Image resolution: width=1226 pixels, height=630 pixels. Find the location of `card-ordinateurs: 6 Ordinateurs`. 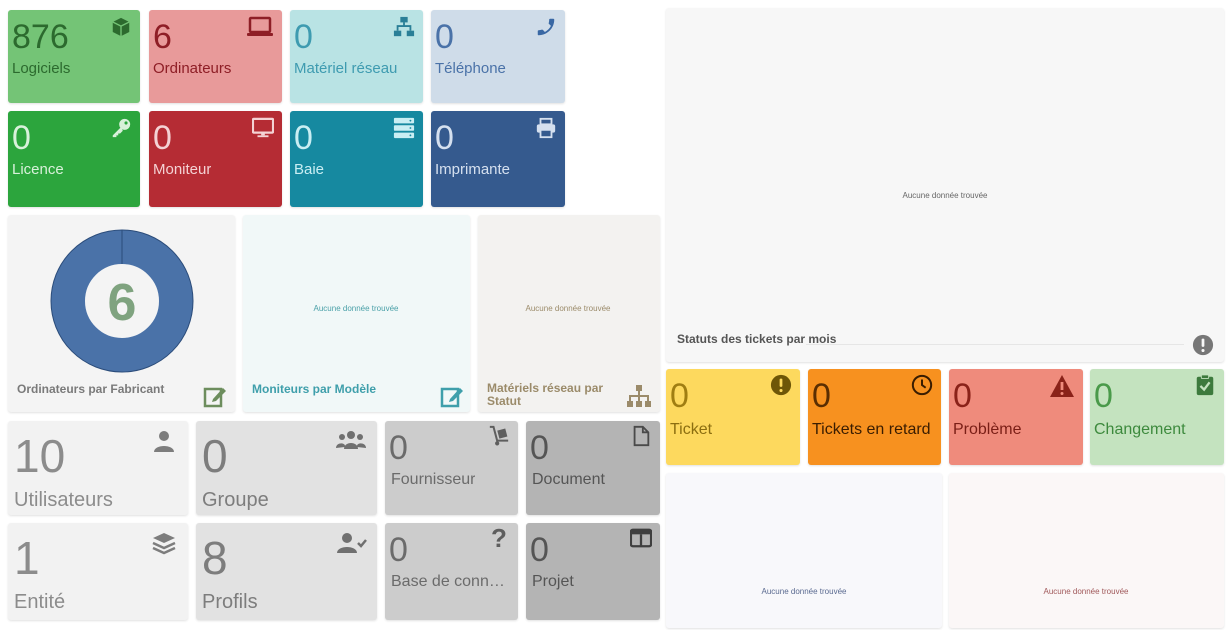

card-ordinateurs: 6 Ordinateurs is located at coordinates (215, 56).